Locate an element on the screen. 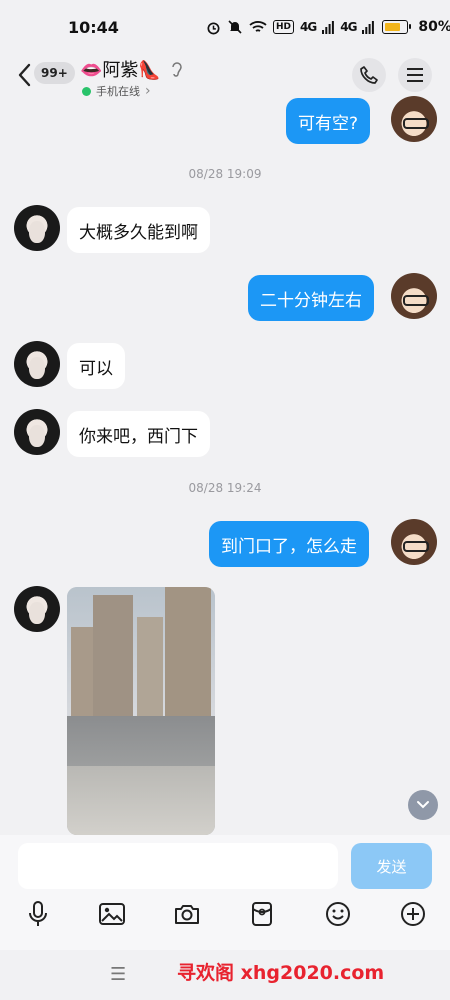 Image resolution: width=450 pixels, height=1000 pixels. more-options-button is located at coordinates (413, 914).